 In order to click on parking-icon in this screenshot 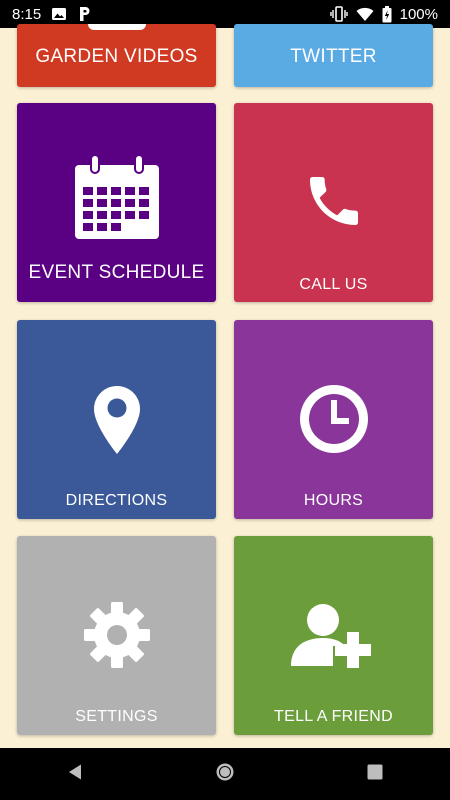, I will do `click(84, 14)`.